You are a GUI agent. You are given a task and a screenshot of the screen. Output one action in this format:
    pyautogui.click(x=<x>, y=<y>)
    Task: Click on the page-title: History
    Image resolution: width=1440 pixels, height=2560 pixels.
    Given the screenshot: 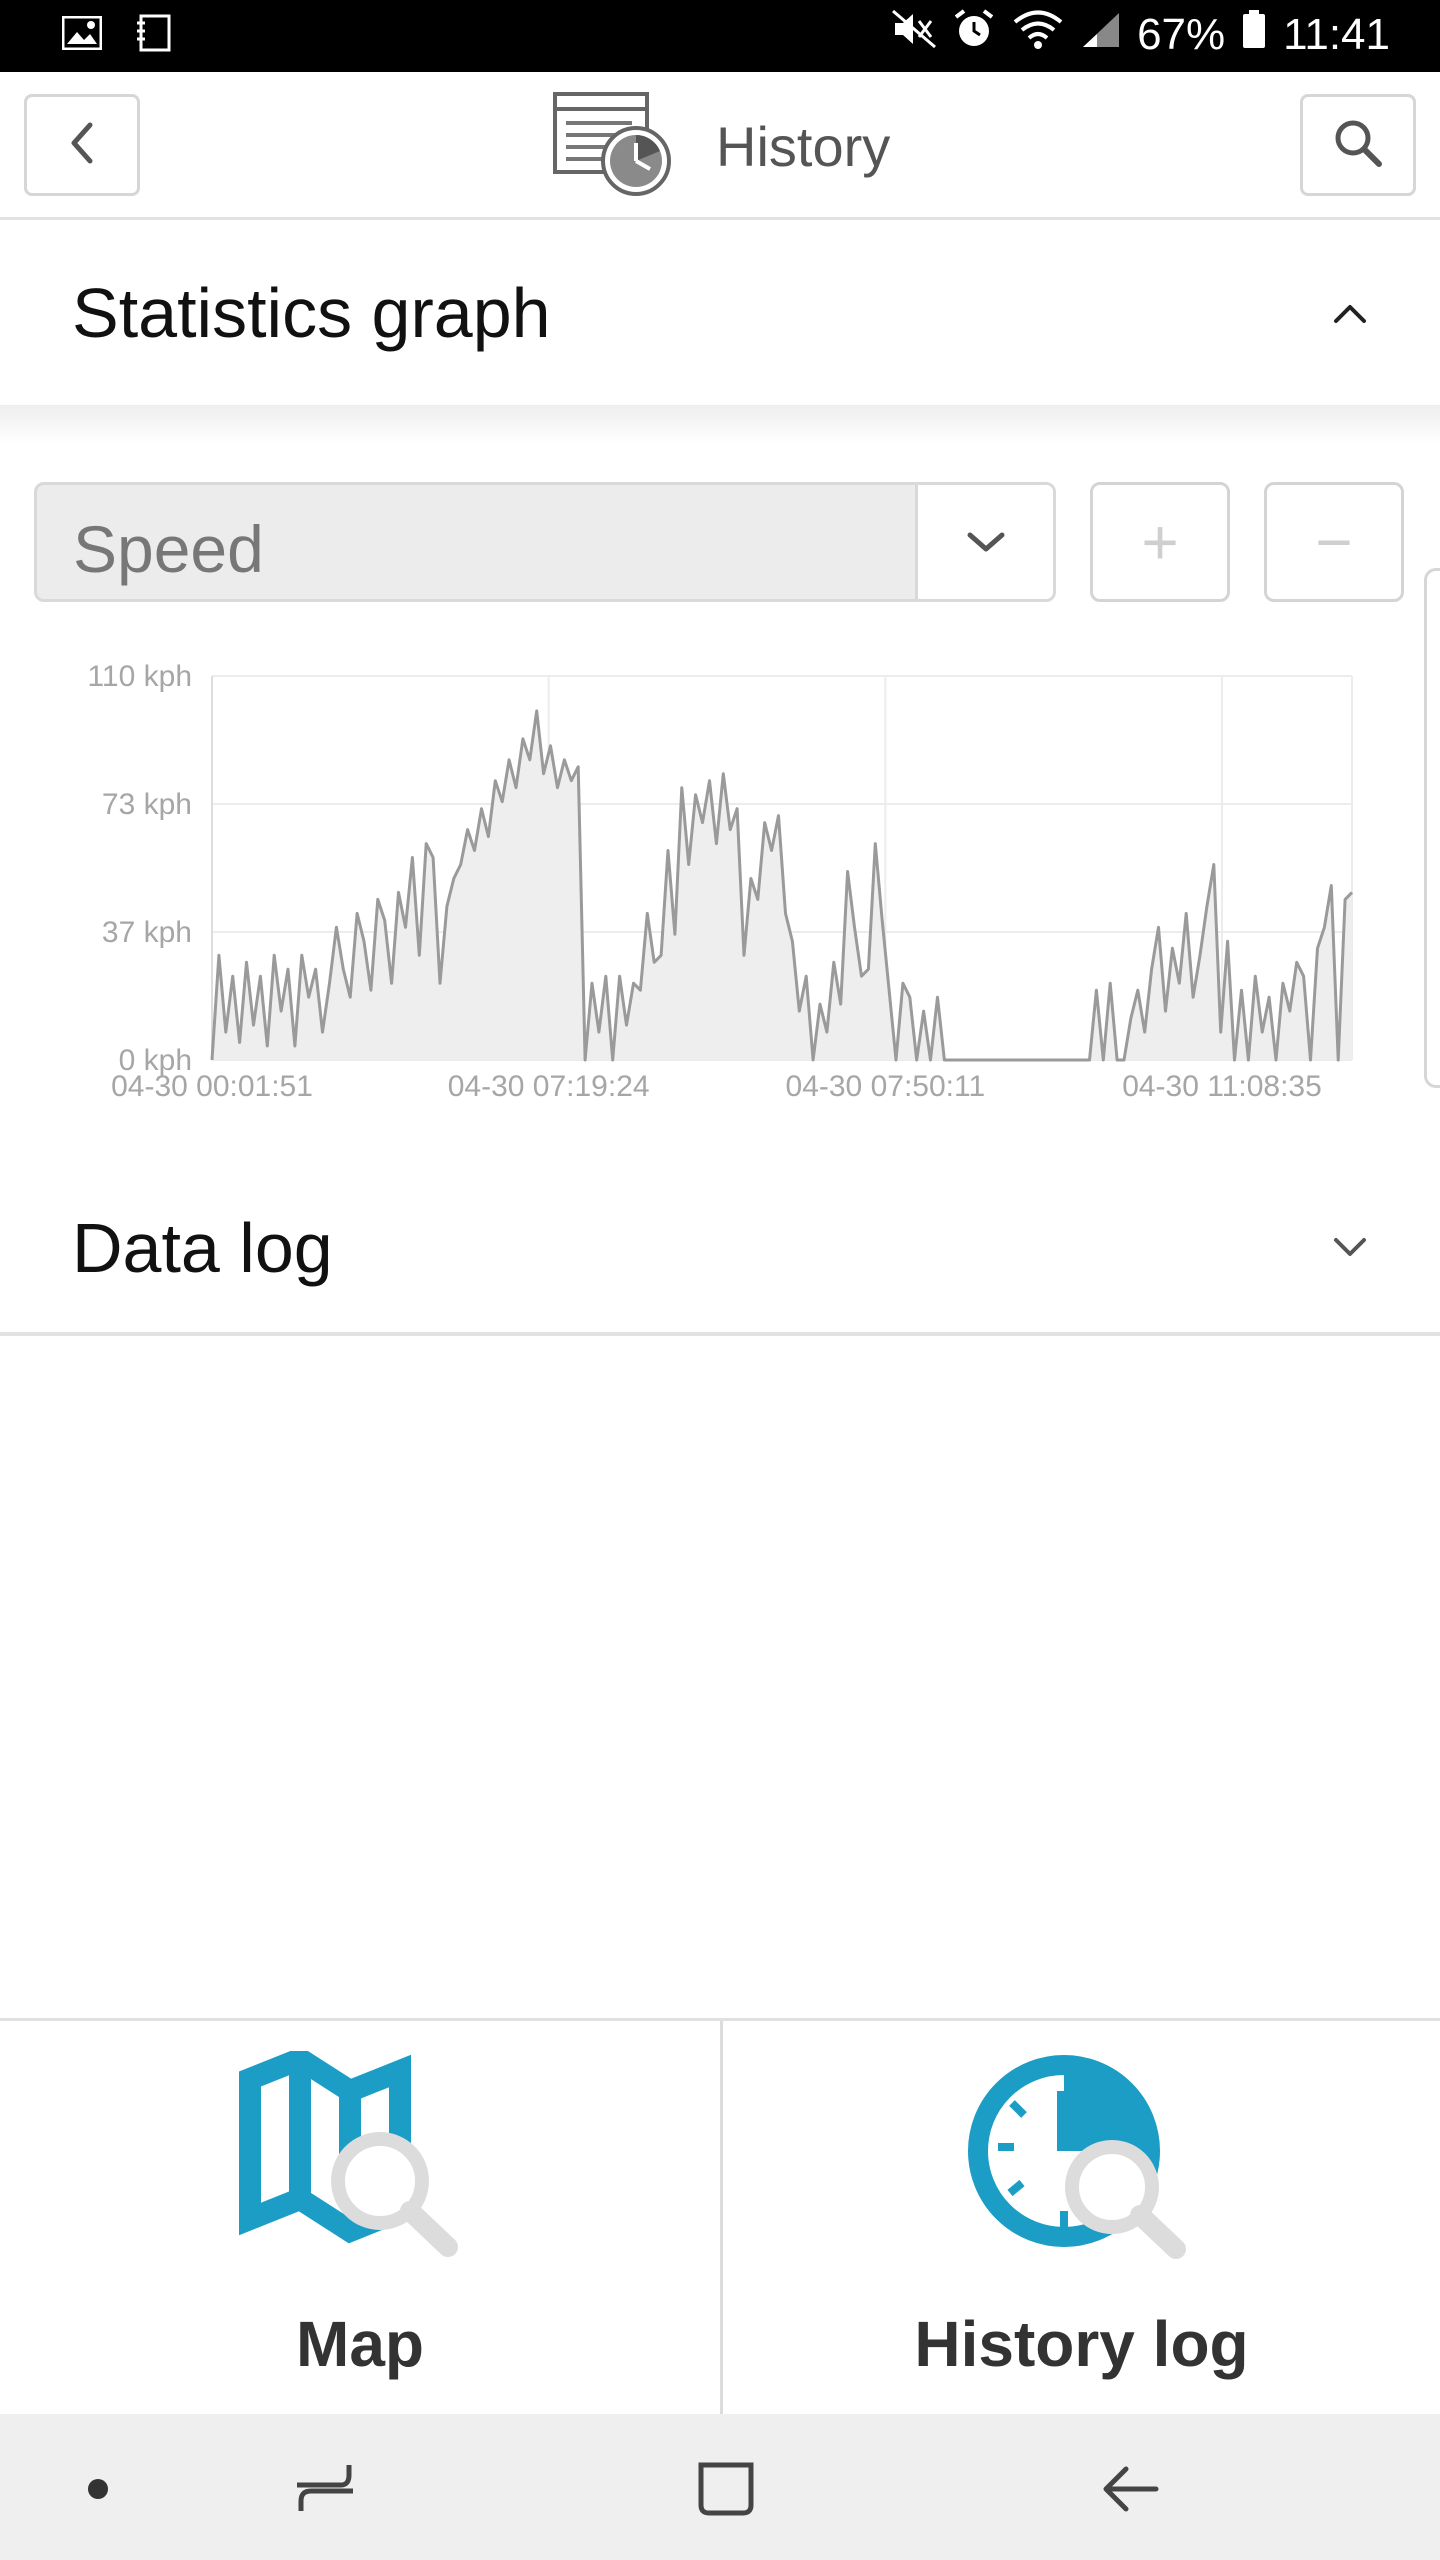 What is the action you would take?
    pyautogui.click(x=803, y=146)
    